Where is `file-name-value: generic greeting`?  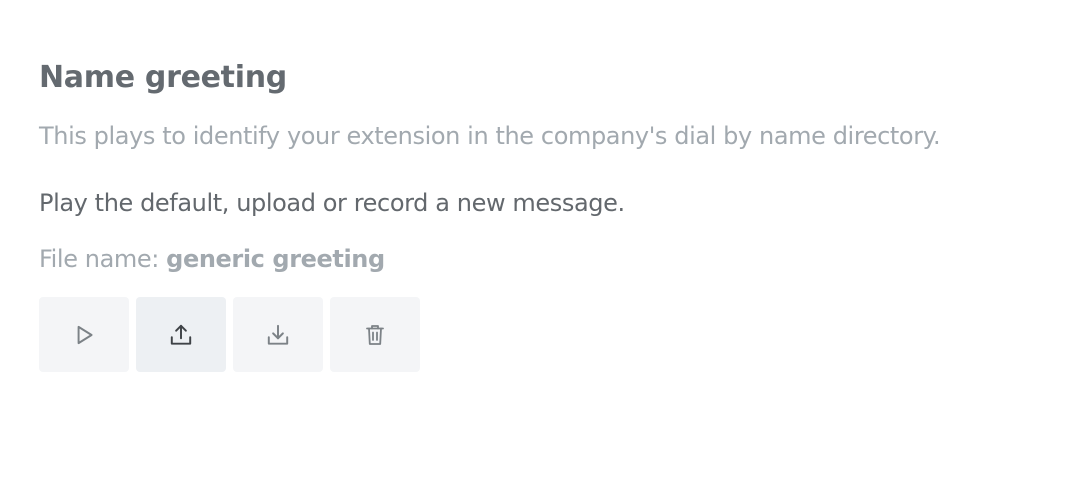 file-name-value: generic greeting is located at coordinates (275, 259).